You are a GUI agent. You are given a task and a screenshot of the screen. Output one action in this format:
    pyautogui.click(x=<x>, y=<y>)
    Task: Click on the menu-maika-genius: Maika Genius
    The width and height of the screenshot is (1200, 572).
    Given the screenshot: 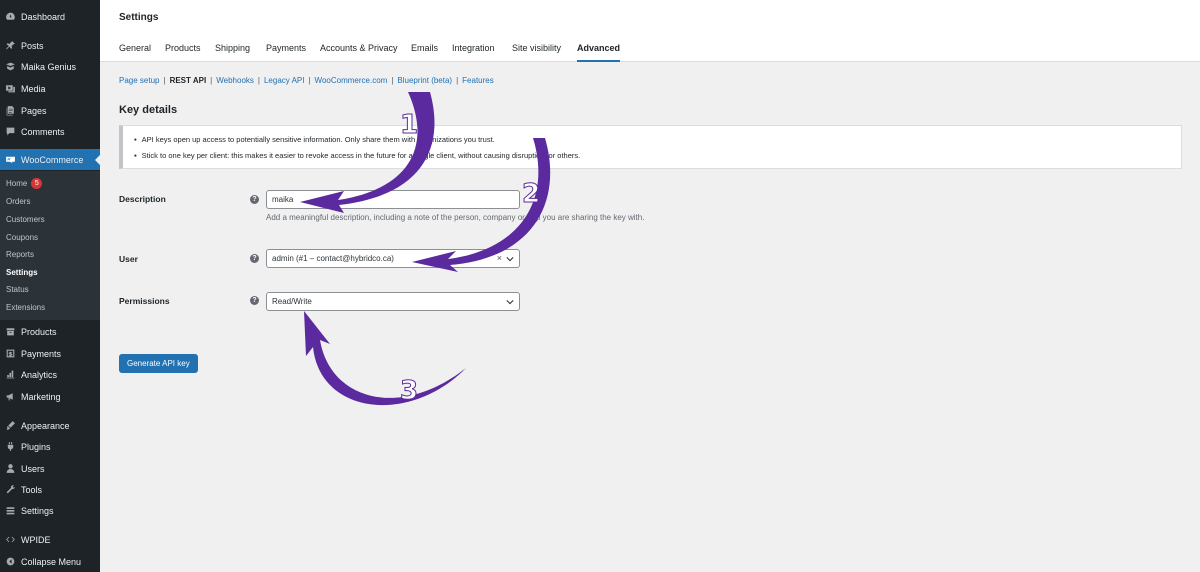 What is the action you would take?
    pyautogui.click(x=50, y=66)
    